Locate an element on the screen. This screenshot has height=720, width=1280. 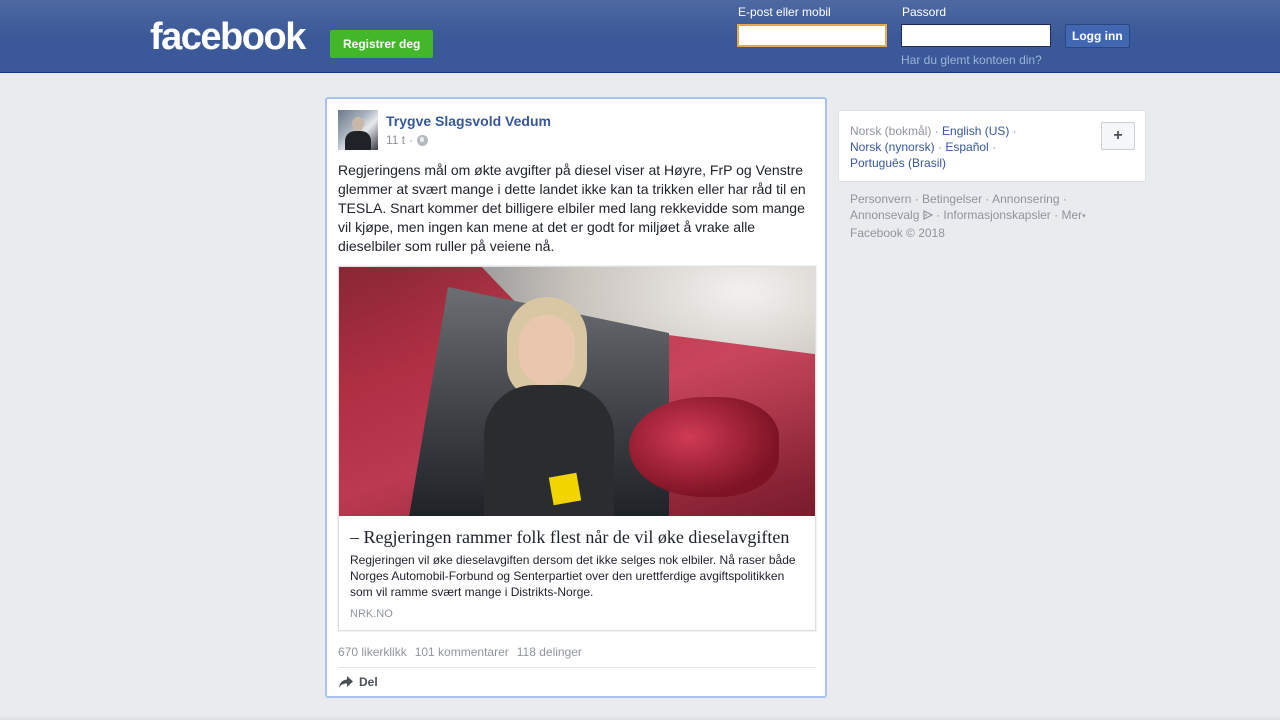
language-option: Norsk (nynorsk) is located at coordinates (892, 147).